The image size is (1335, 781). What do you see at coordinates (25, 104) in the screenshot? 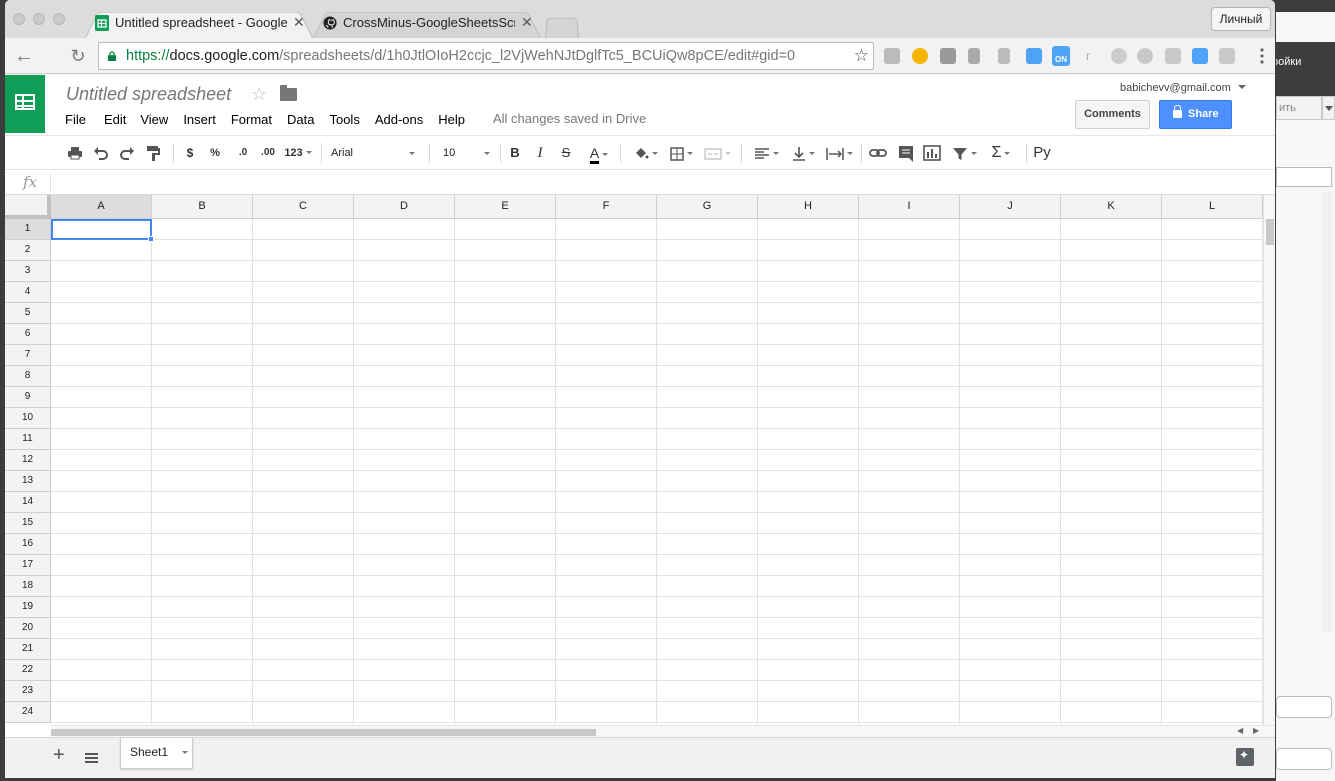
I see `sheets-logo-icon` at bounding box center [25, 104].